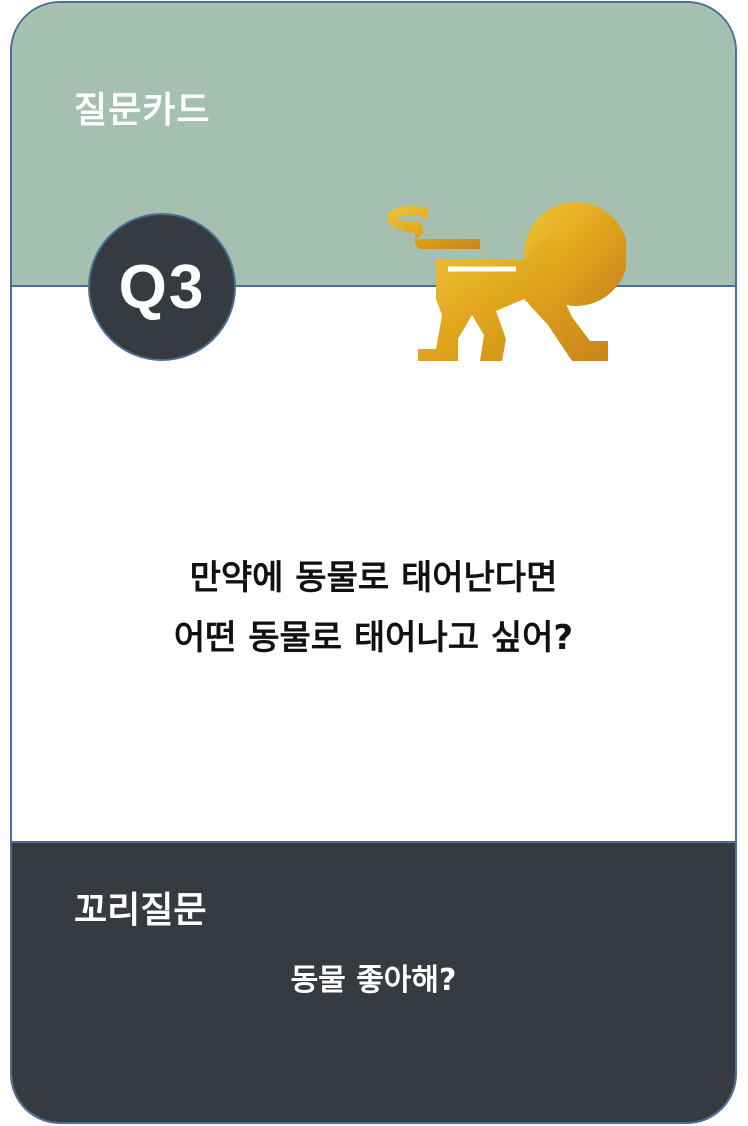 This screenshot has width=748, height=1126. I want to click on card-type-label: 질문카드, so click(142, 110).